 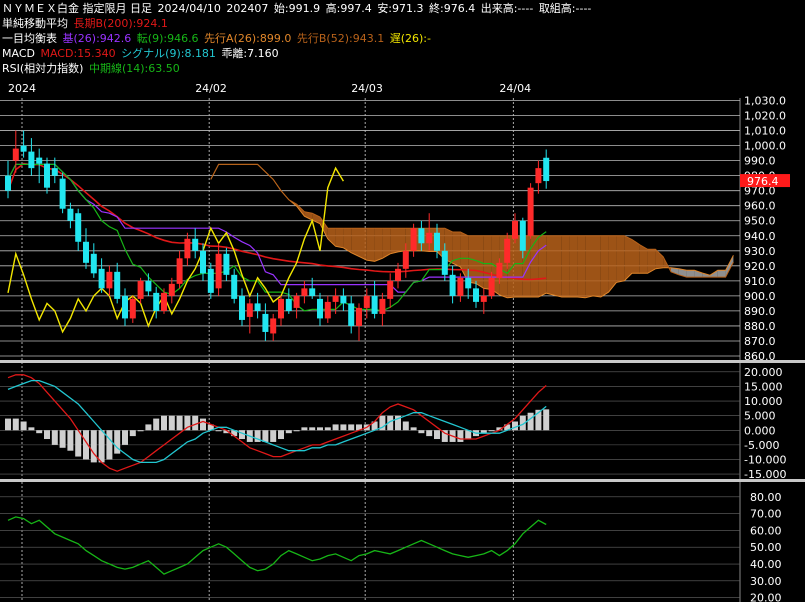 I want to click on macd-label: MACD, so click(x=18, y=53).